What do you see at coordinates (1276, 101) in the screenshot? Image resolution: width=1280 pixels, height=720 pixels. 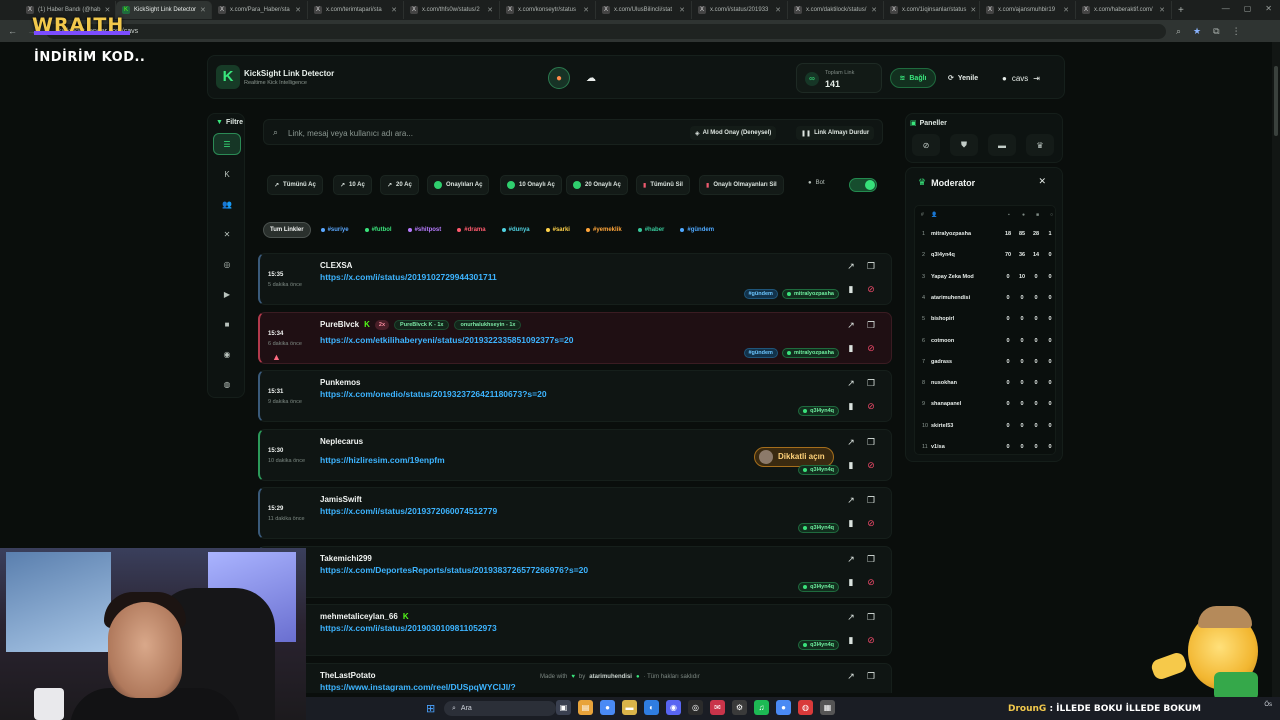 I see `scrollbar-thumb` at bounding box center [1276, 101].